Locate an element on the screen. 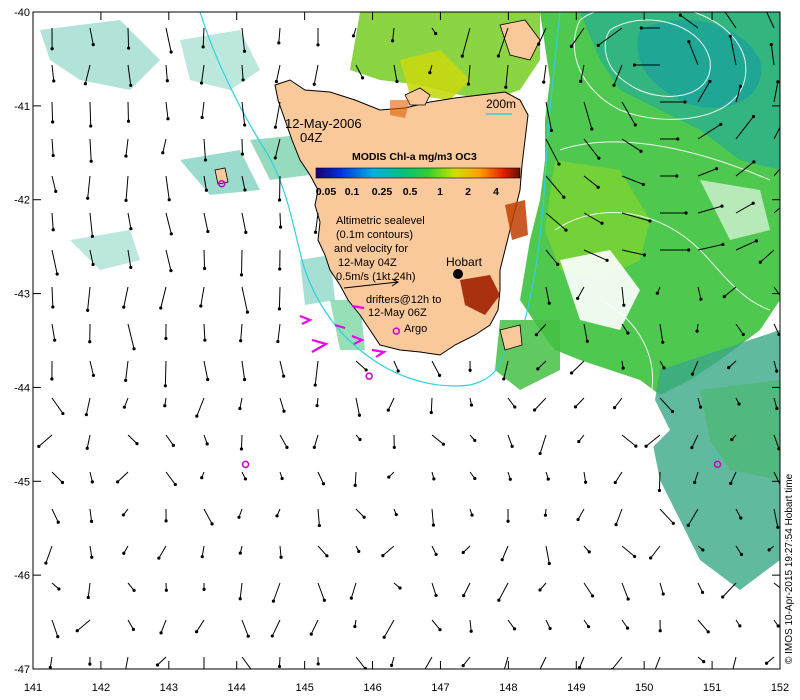  lon-tick-label: 151 is located at coordinates (712, 688).